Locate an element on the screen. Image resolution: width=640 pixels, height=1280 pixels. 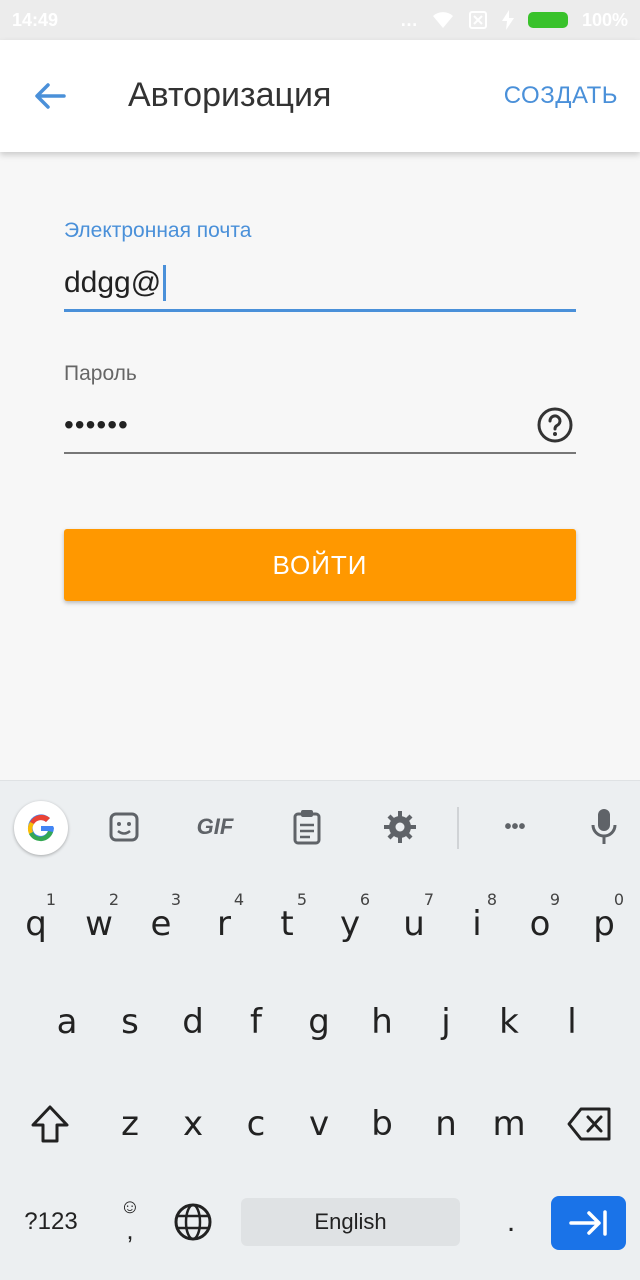
back-arrow-icon is located at coordinates (50, 96).